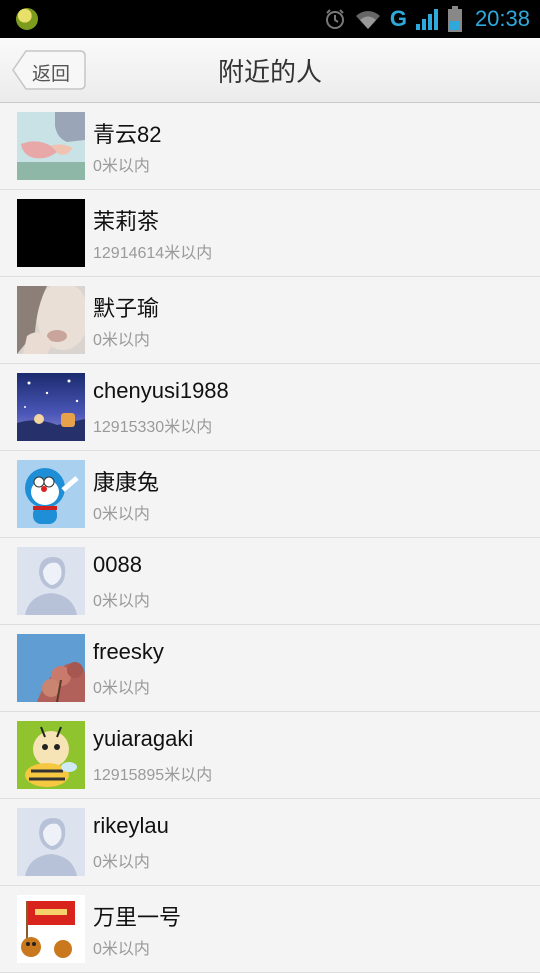 This screenshot has height=973, width=540. I want to click on person-name: rikeylau, so click(131, 825).